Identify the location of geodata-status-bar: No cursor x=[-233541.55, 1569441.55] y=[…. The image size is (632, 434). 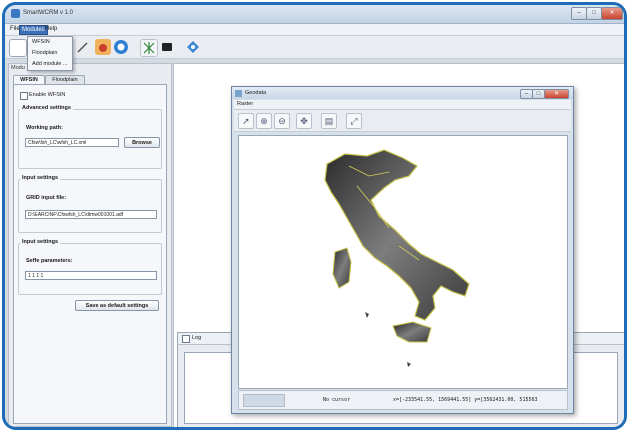
(403, 400).